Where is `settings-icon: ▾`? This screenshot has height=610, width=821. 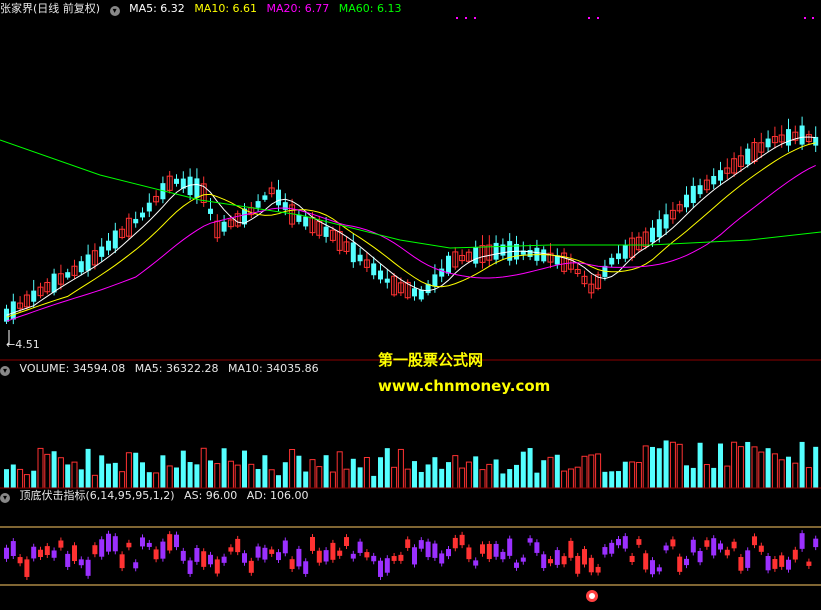 settings-icon: ▾ is located at coordinates (114, 11).